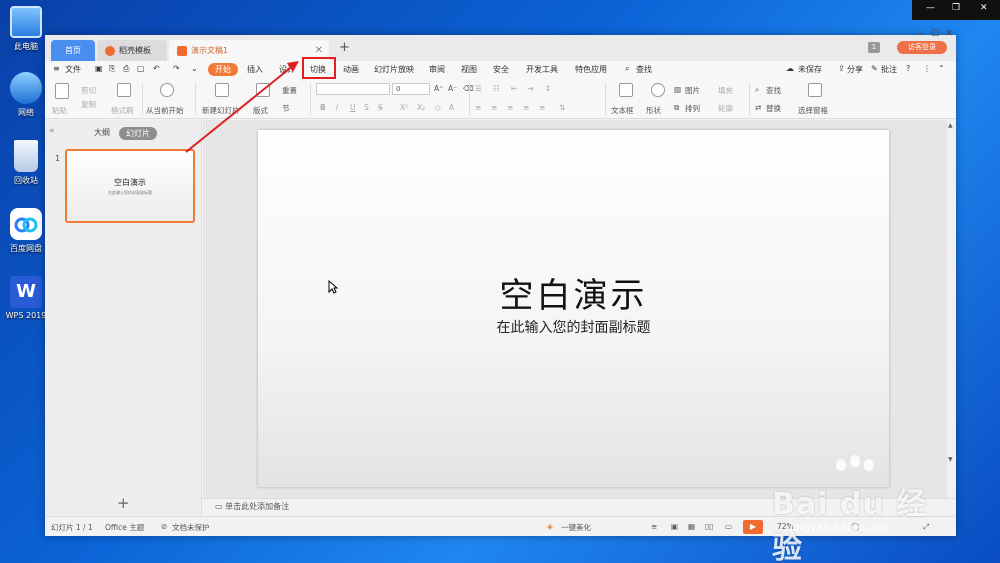 This screenshot has width=1000, height=563. Describe the element at coordinates (908, 68) in the screenshot. I see `help-icon: ?` at that location.